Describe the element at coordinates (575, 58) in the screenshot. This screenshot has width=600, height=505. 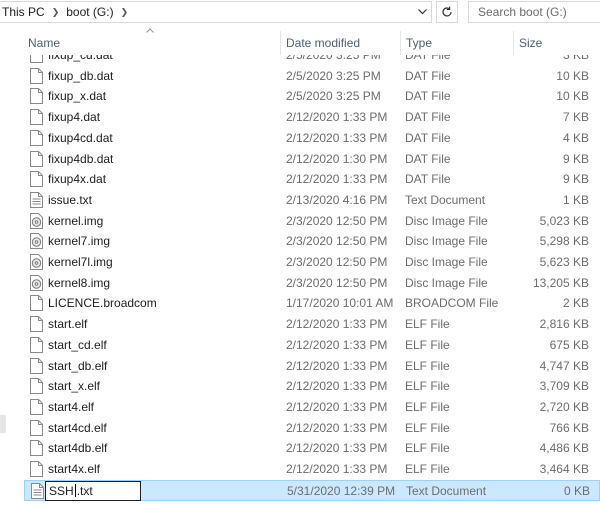
I see `file-size: 3 KB` at that location.